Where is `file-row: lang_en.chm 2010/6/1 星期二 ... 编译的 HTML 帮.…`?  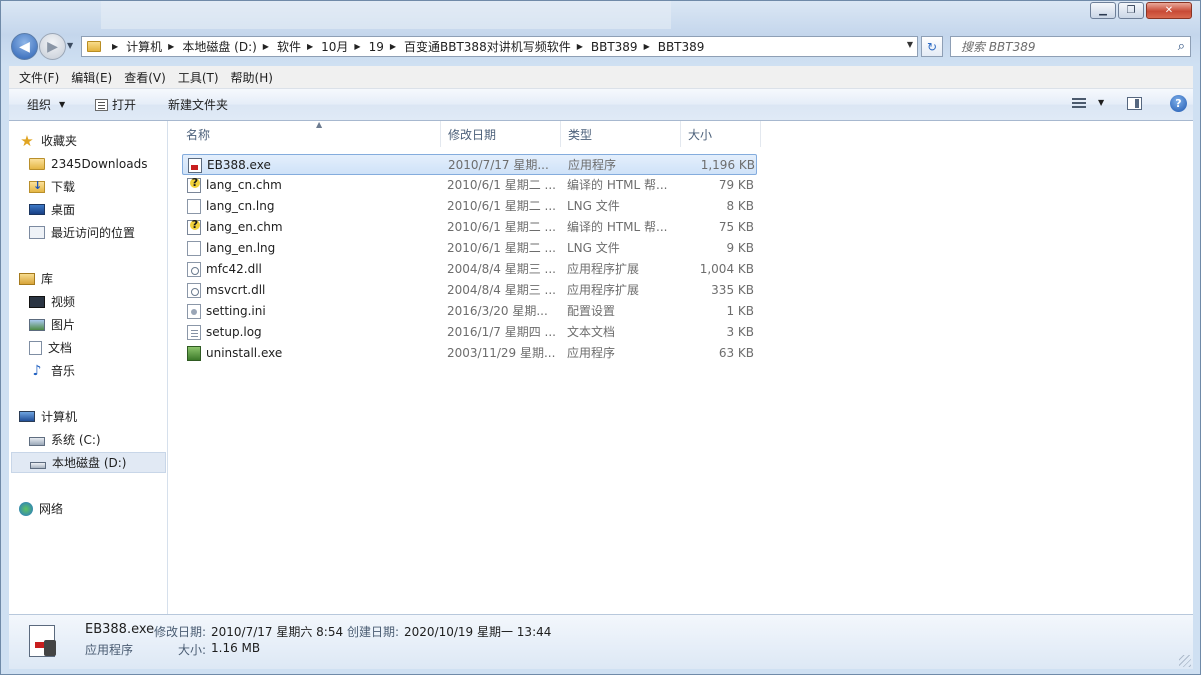
file-row: lang_en.chm 2010/6/1 星期二 ... 编译的 HTML 帮.… is located at coordinates (469, 227).